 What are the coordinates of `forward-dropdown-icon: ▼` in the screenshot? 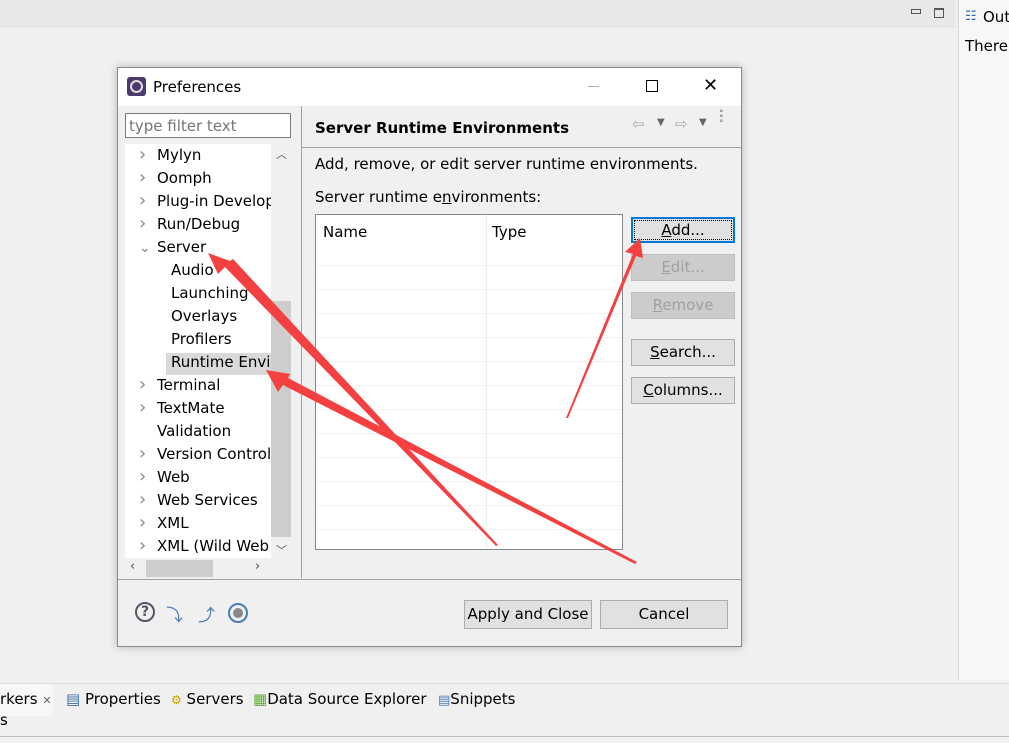 It's located at (703, 122).